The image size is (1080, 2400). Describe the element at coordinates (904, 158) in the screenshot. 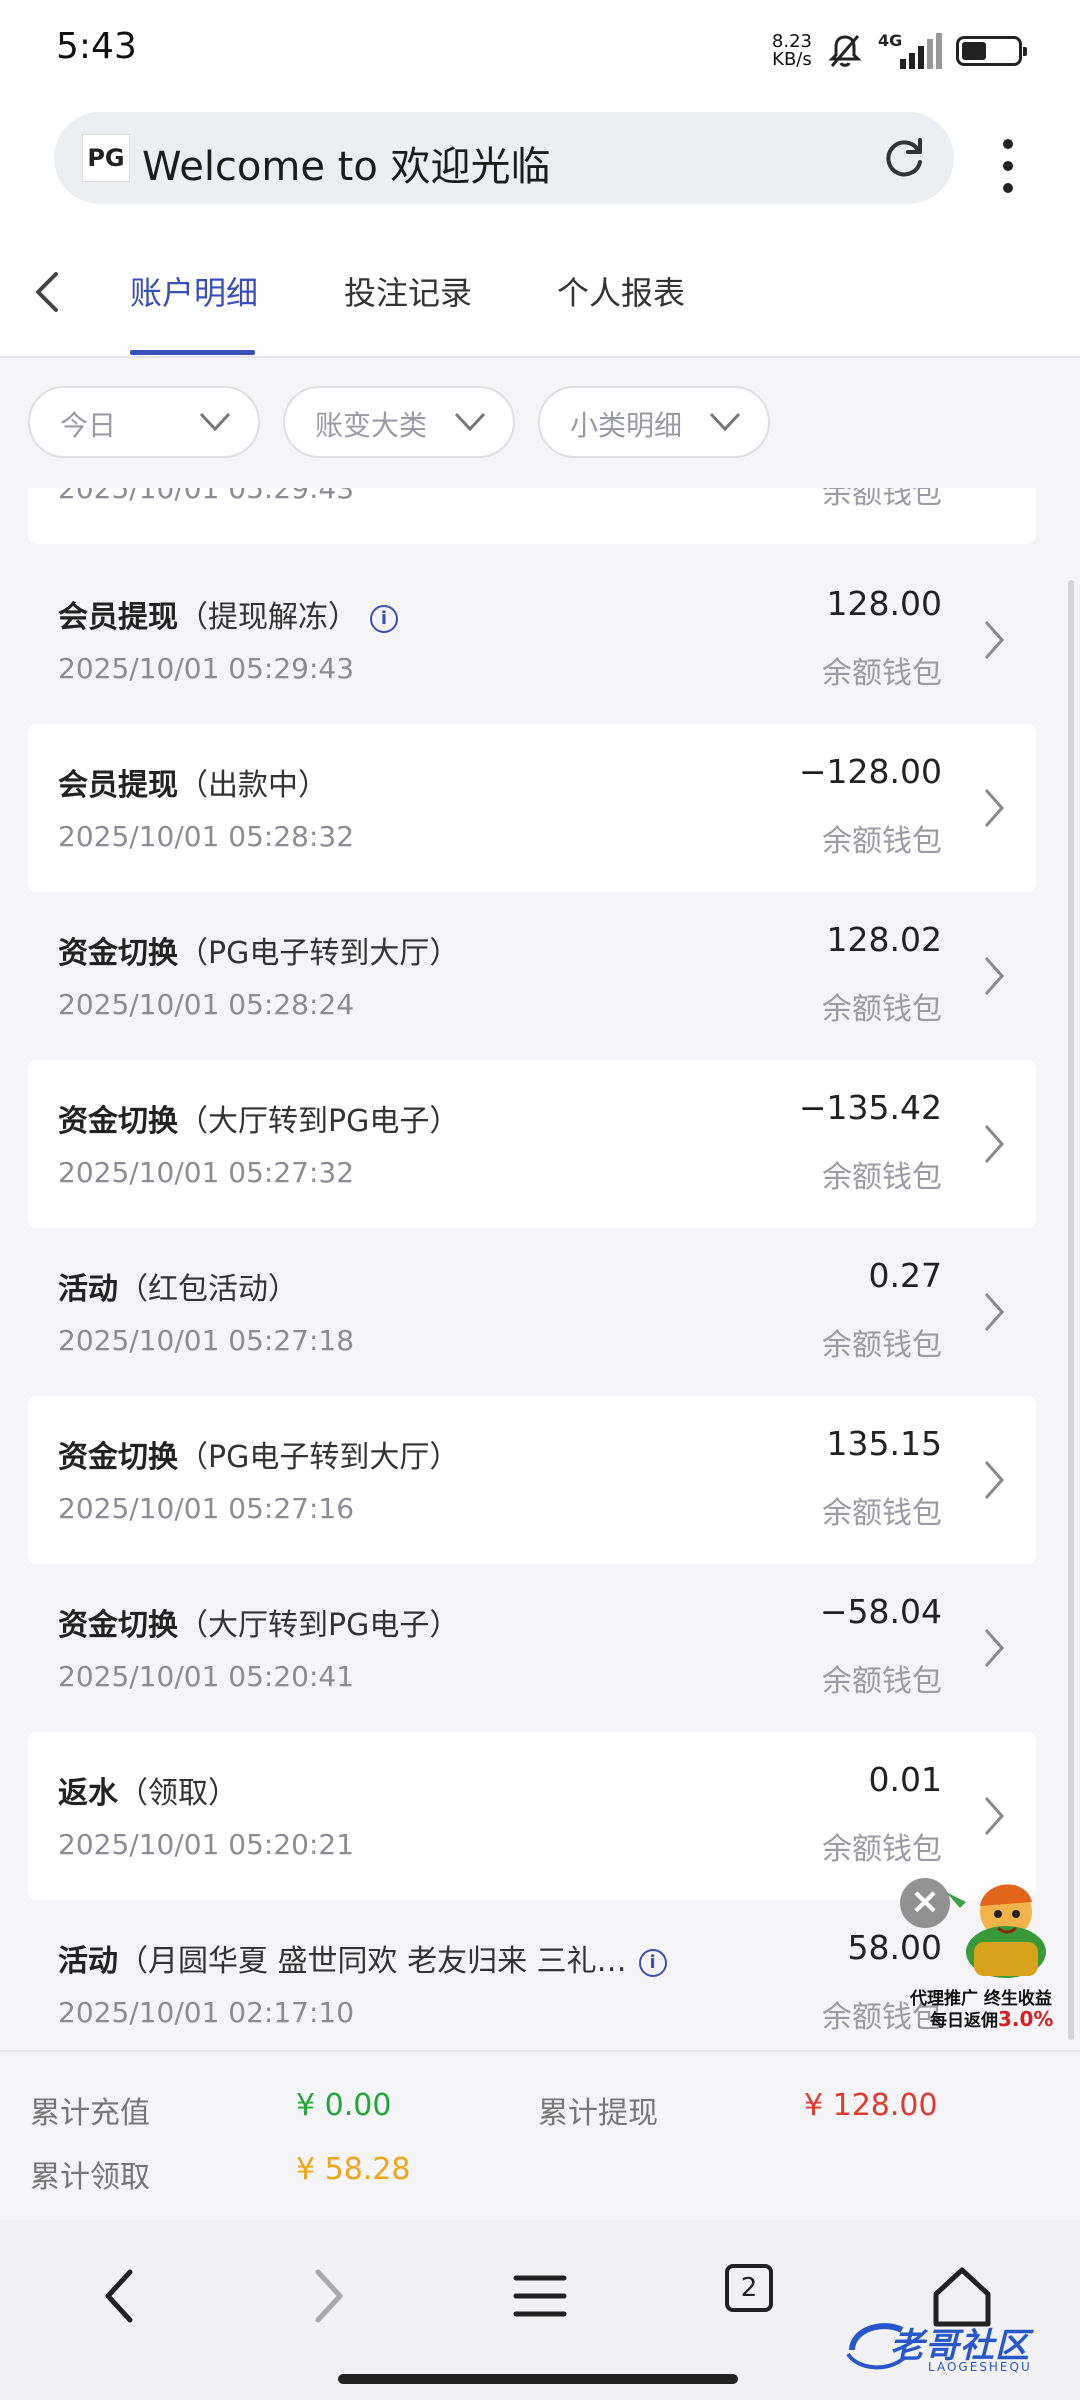

I see `reload-icon` at that location.